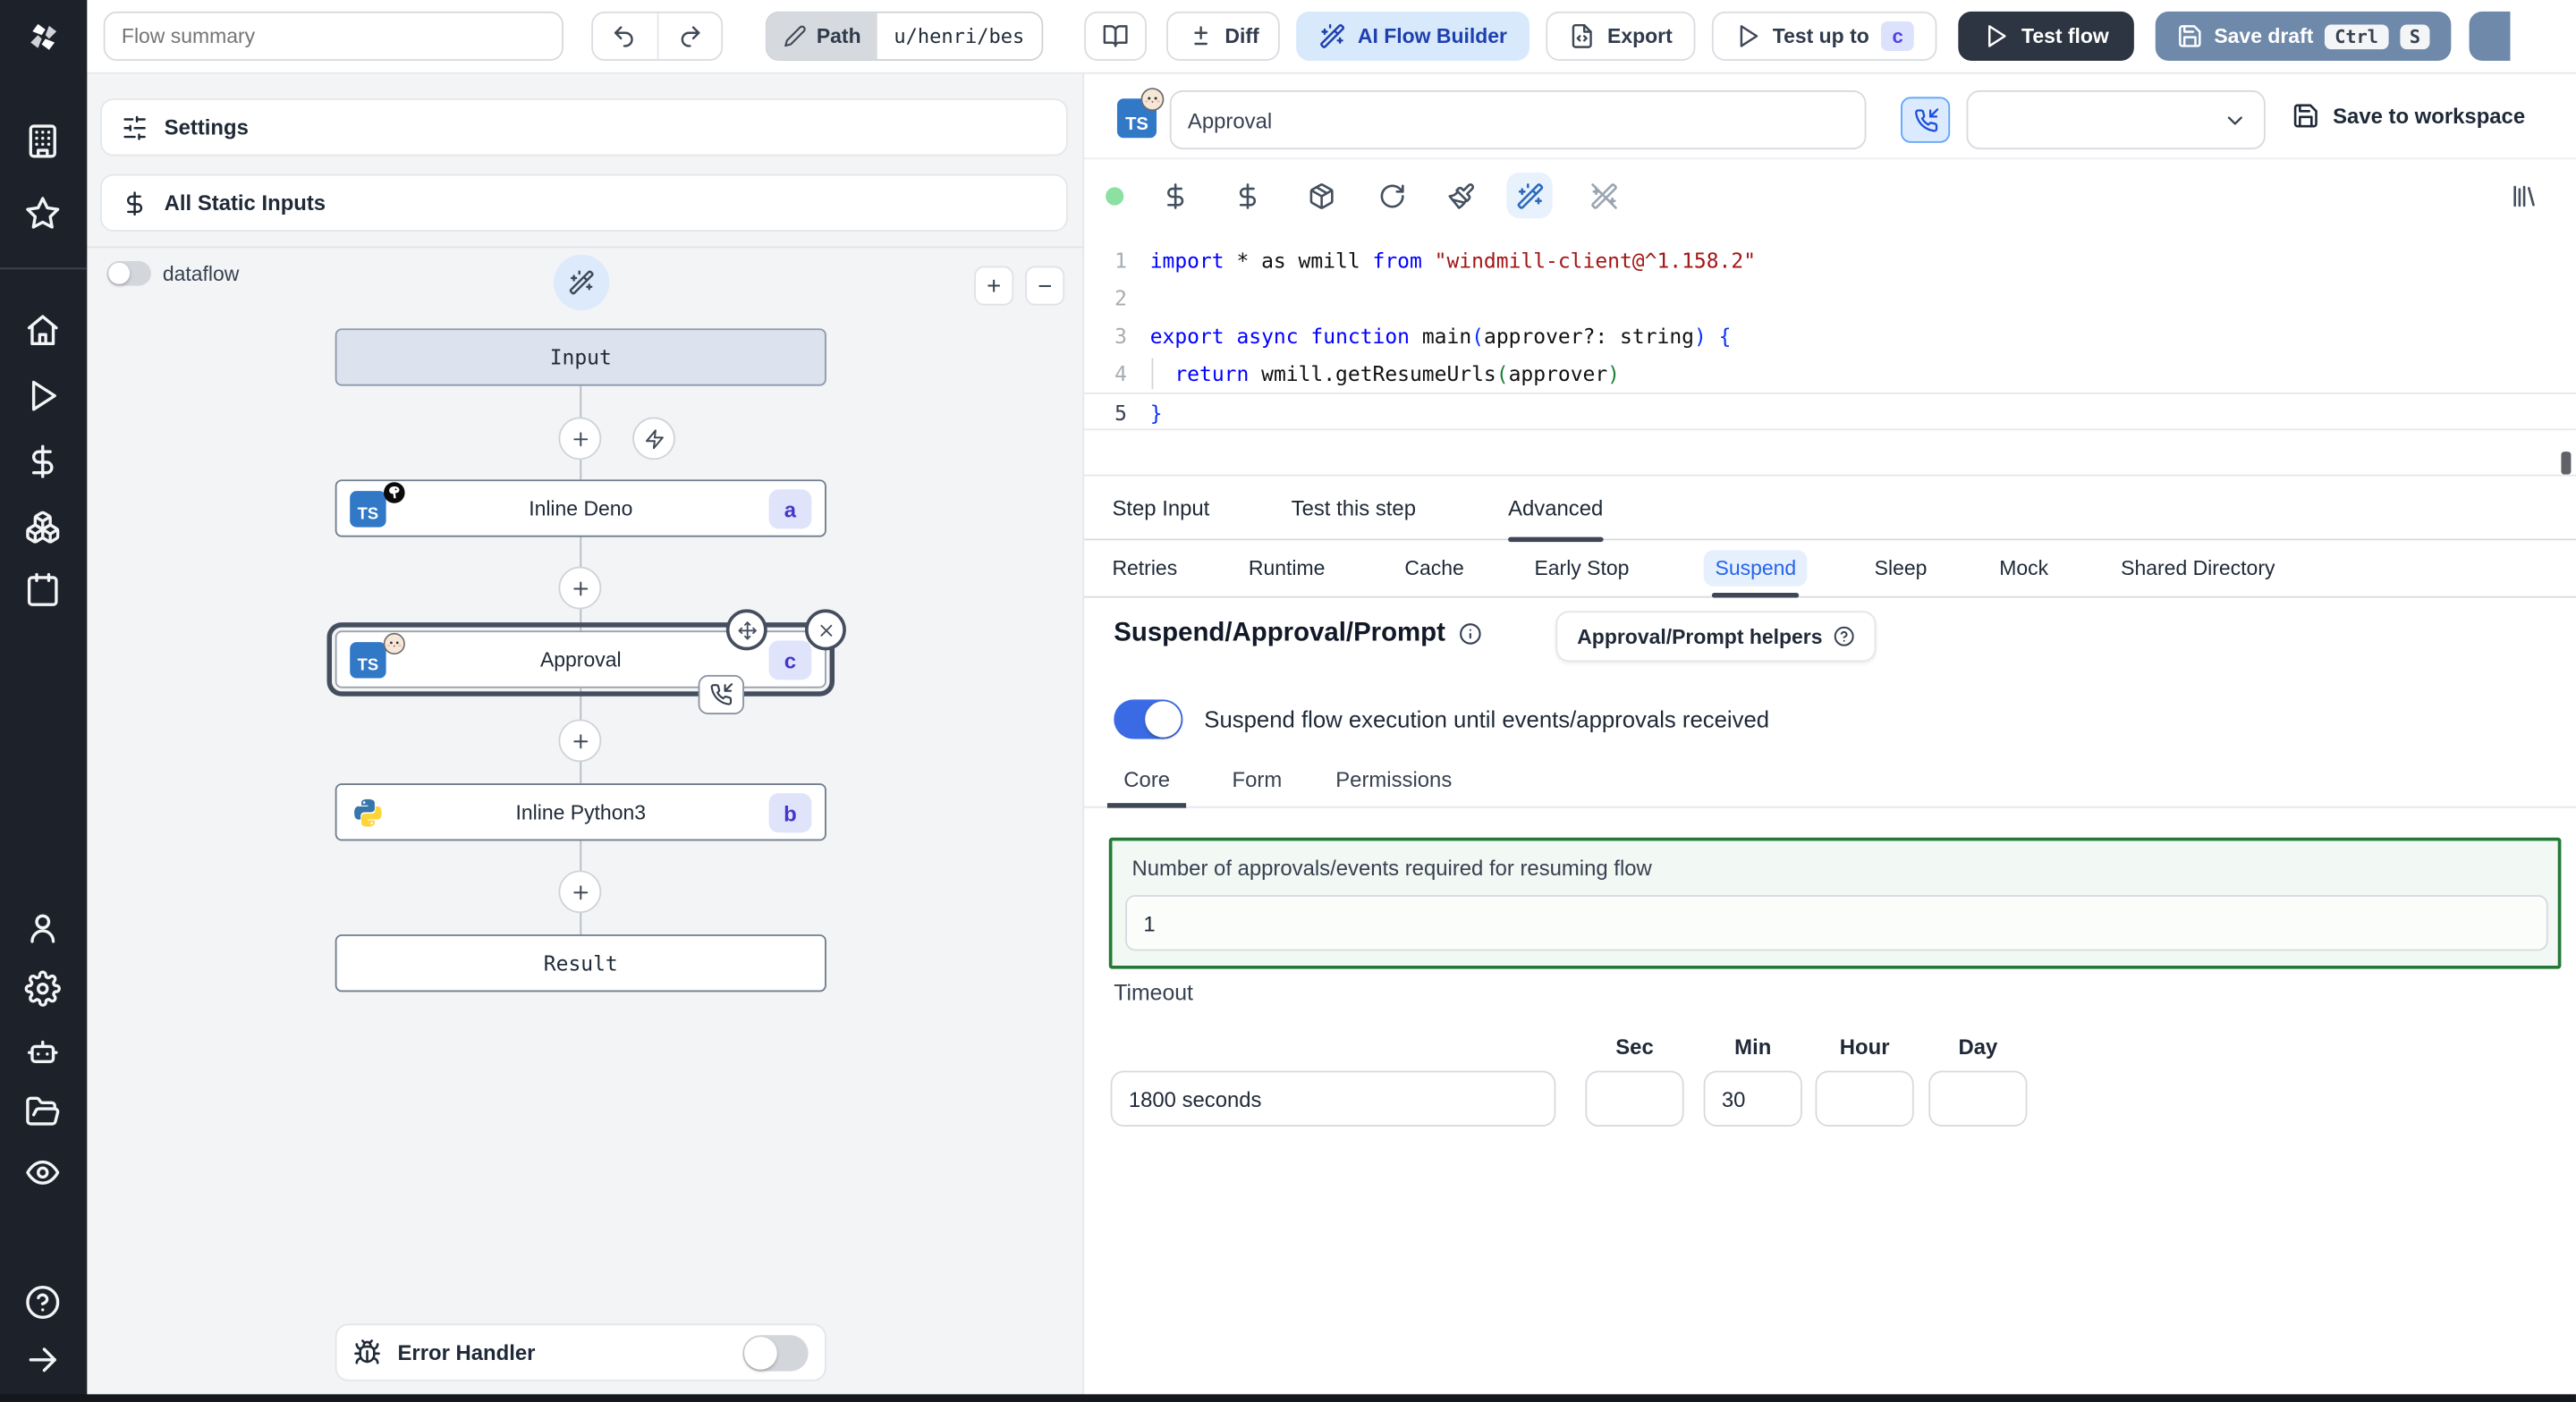 Image resolution: width=2576 pixels, height=1402 pixels. Describe the element at coordinates (959, 36) in the screenshot. I see `path-value: u/henri/bes` at that location.